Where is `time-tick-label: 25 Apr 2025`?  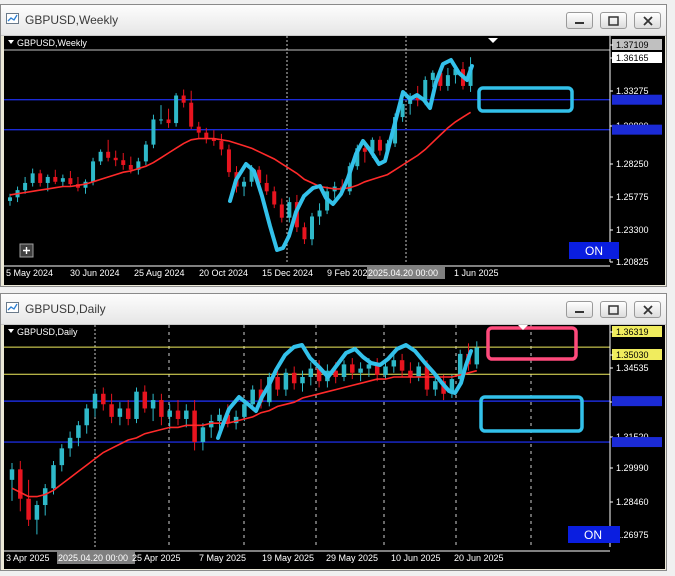
time-tick-label: 25 Apr 2025 is located at coordinates (156, 558).